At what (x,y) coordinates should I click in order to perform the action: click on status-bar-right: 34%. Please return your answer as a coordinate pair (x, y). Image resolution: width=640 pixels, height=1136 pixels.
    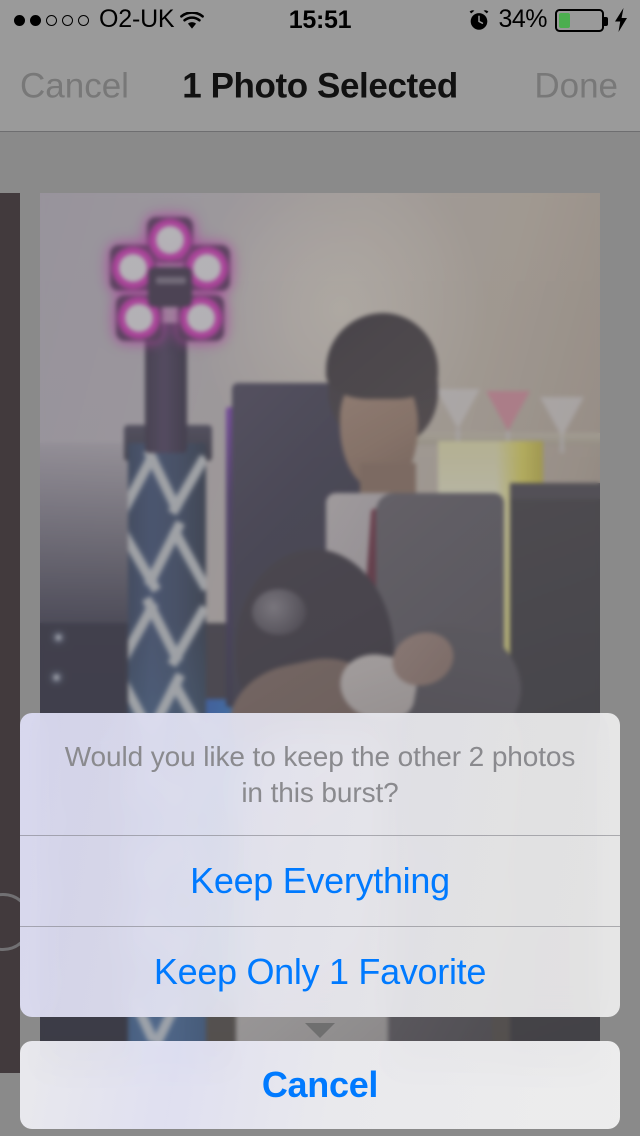
    Looking at the image, I should click on (548, 20).